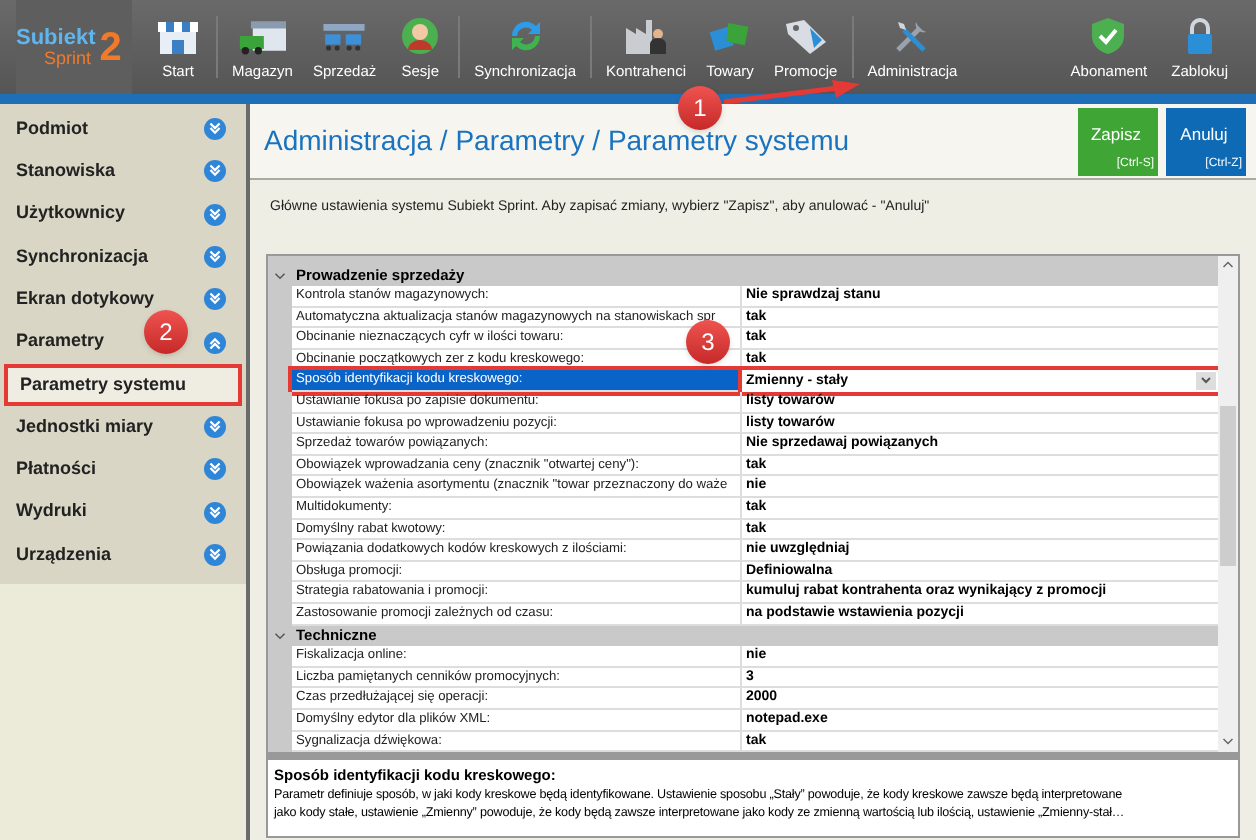 The height and width of the screenshot is (840, 1256). What do you see at coordinates (82, 257) in the screenshot?
I see `sidebar-item: Synchronizacja` at bounding box center [82, 257].